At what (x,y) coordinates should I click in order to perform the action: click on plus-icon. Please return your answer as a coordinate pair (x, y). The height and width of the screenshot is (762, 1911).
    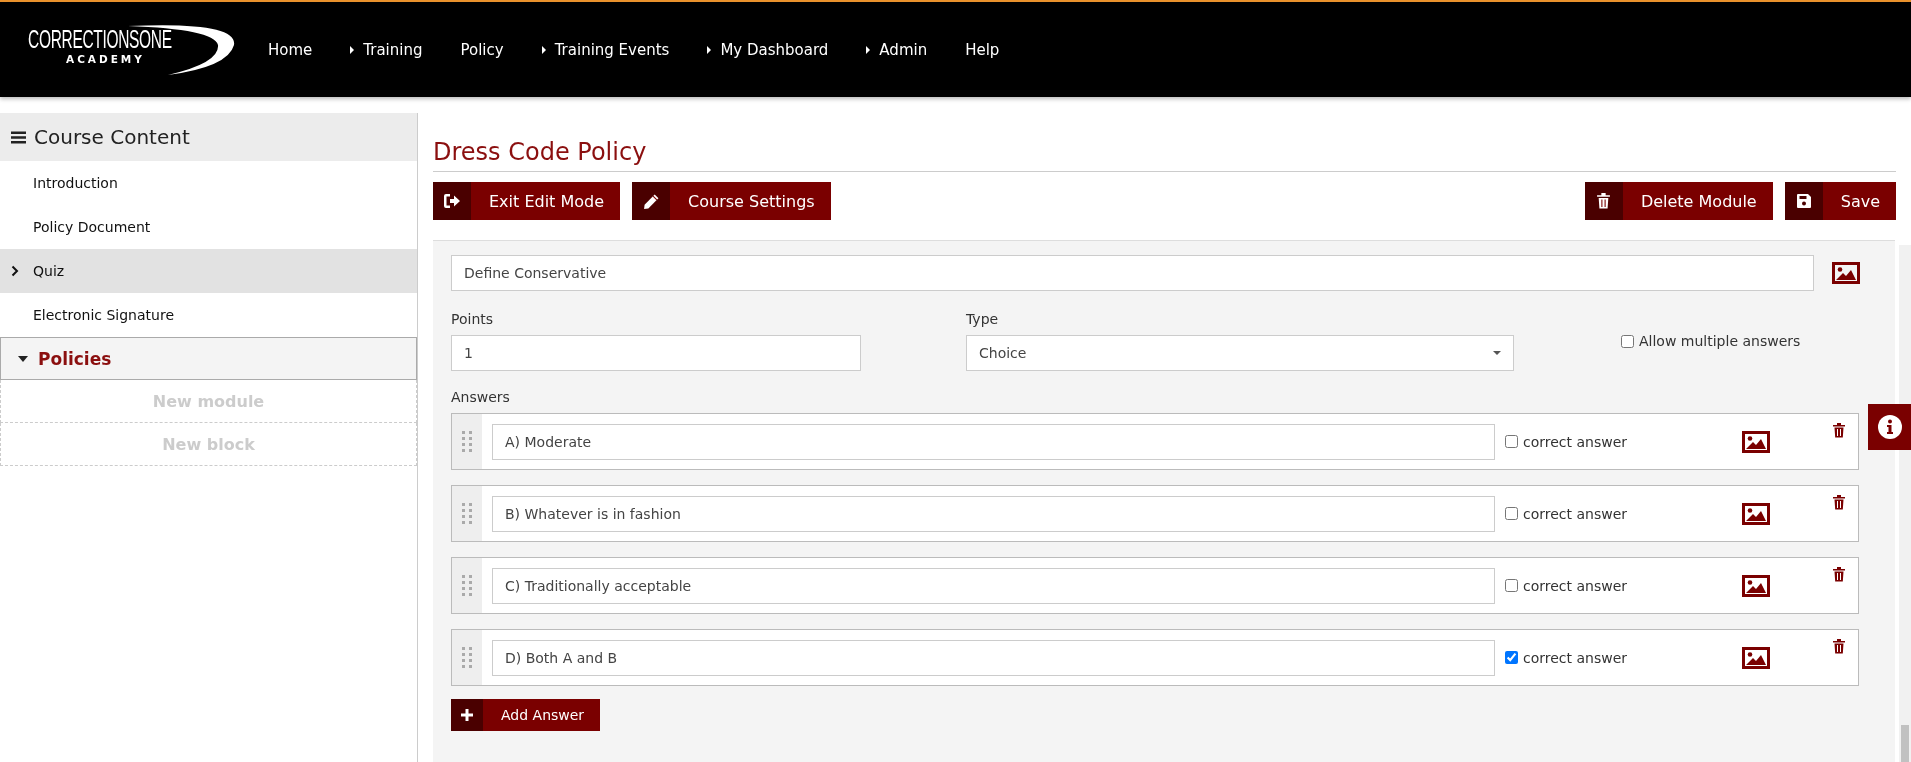
    Looking at the image, I should click on (467, 715).